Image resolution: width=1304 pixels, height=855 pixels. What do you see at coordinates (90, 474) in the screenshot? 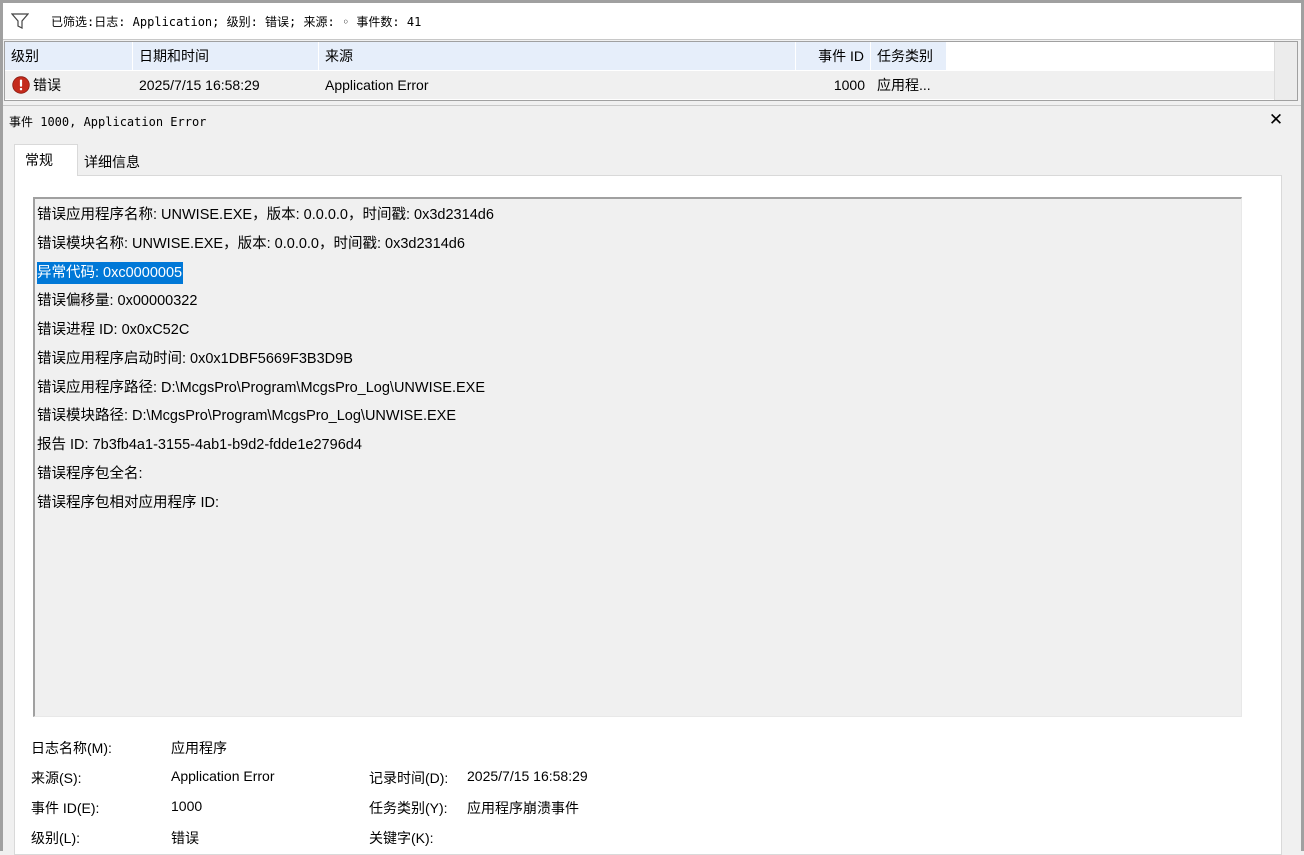
I see `description-line: 错误程序包全名:` at bounding box center [90, 474].